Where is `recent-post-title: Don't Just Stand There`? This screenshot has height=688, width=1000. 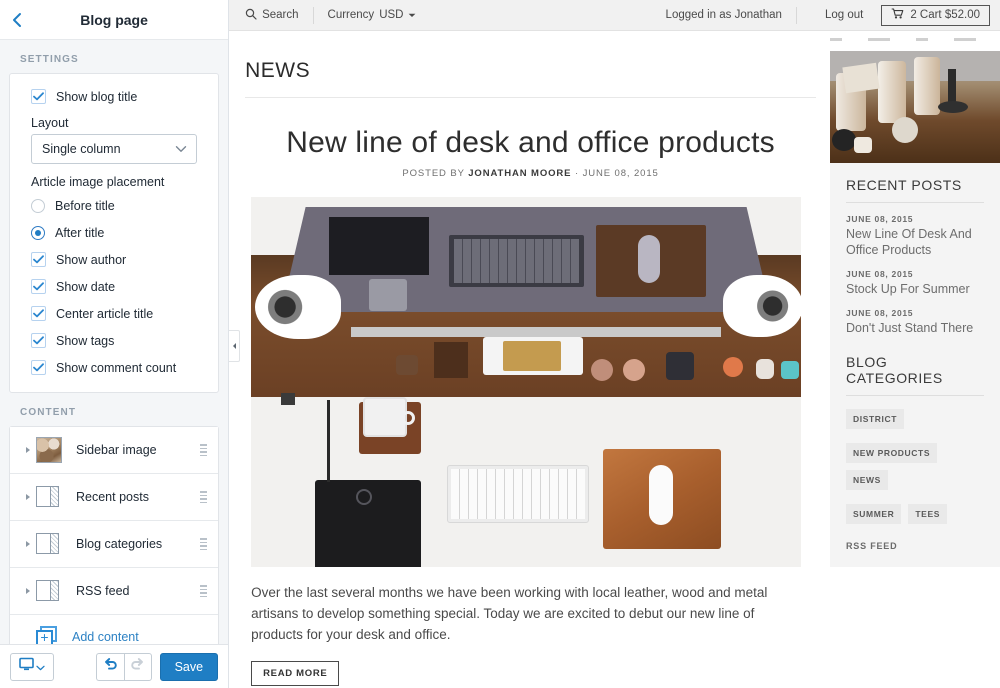
recent-post-title: Don't Just Stand There is located at coordinates (915, 328).